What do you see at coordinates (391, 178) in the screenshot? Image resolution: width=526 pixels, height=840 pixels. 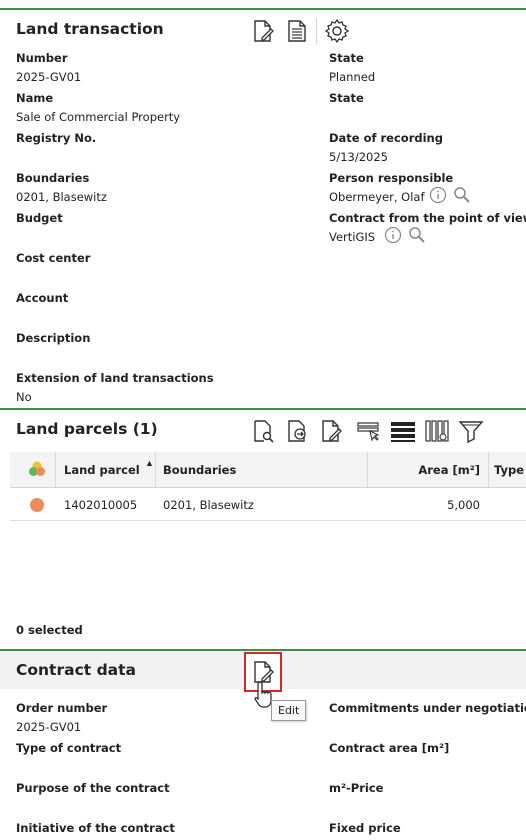 I see `field-label-person-responsible: Person responsible` at bounding box center [391, 178].